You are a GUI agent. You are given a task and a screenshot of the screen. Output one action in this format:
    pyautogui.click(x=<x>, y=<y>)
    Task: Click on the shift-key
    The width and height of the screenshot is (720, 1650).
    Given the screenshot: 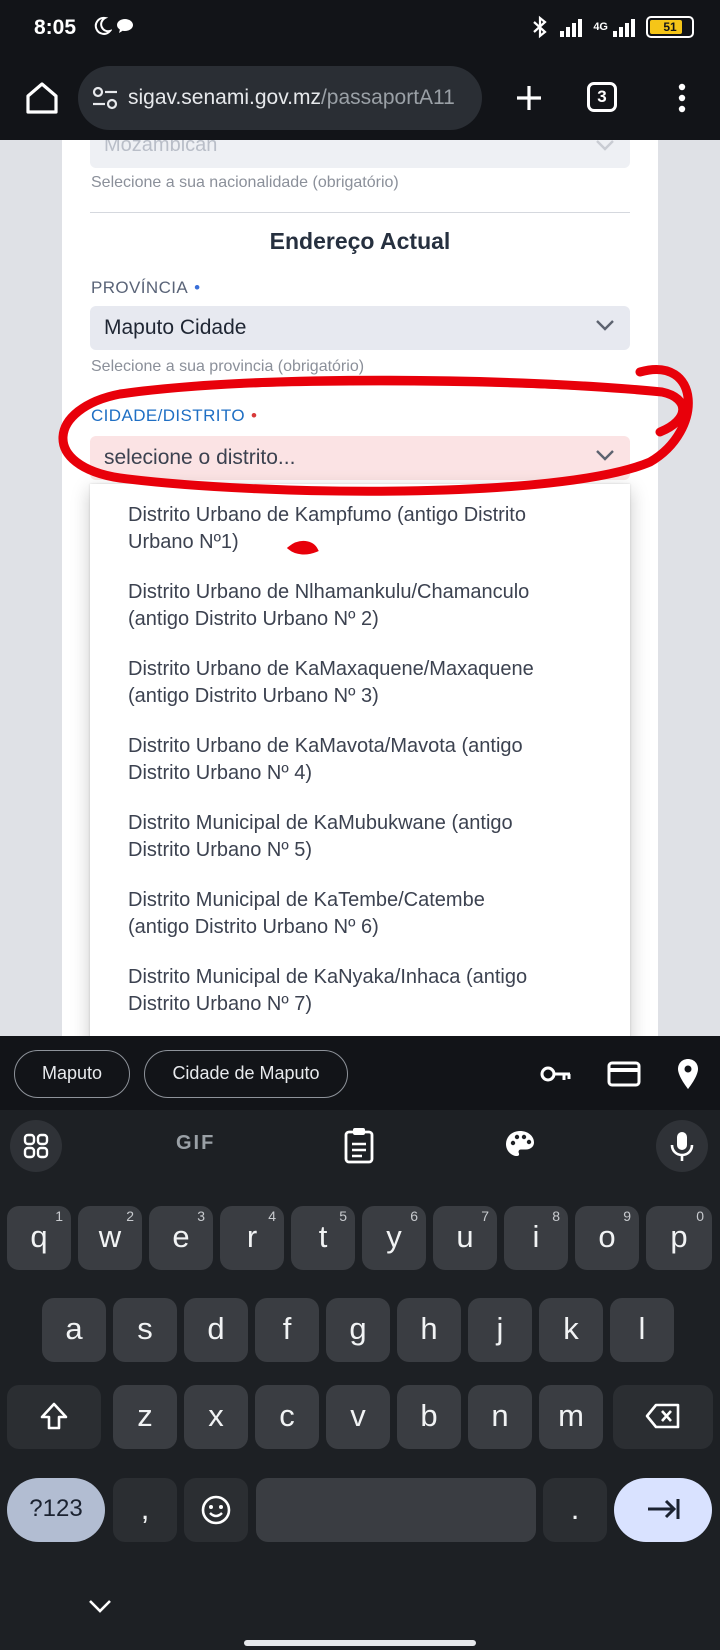 What is the action you would take?
    pyautogui.click(x=54, y=1417)
    